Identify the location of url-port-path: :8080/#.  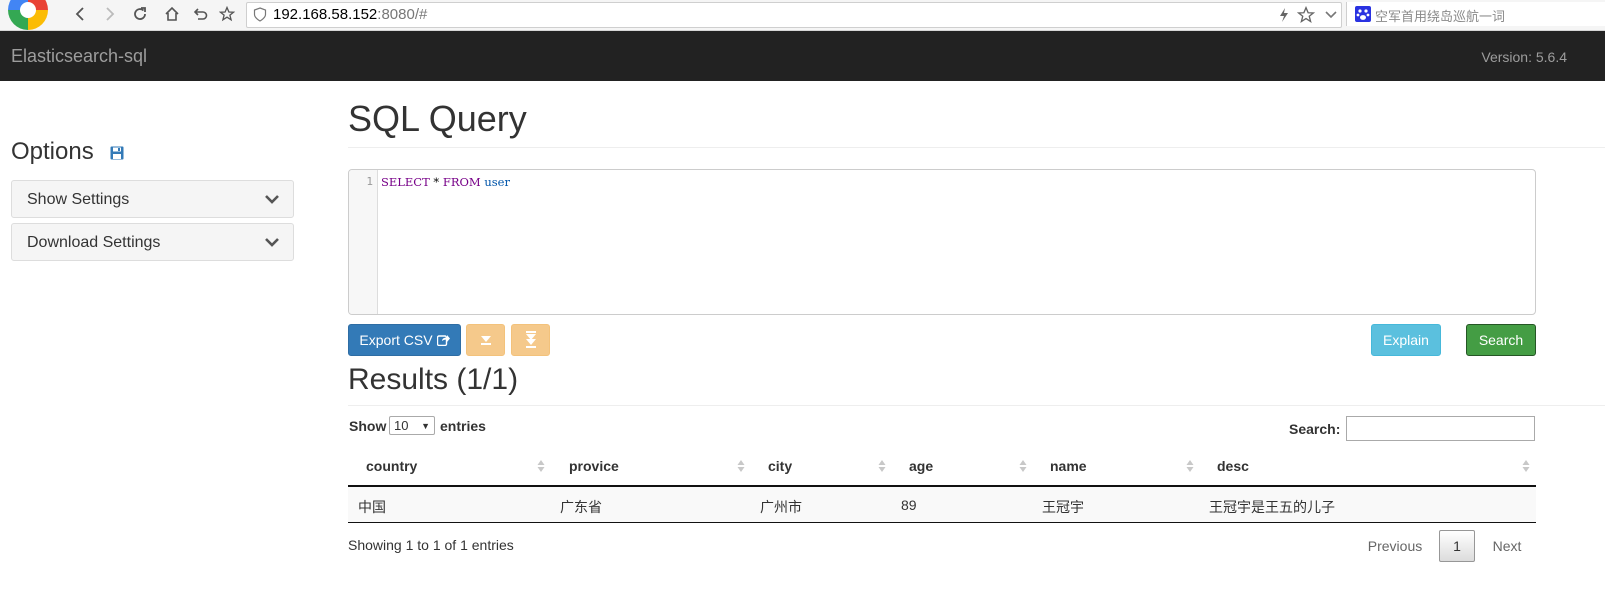
(402, 14).